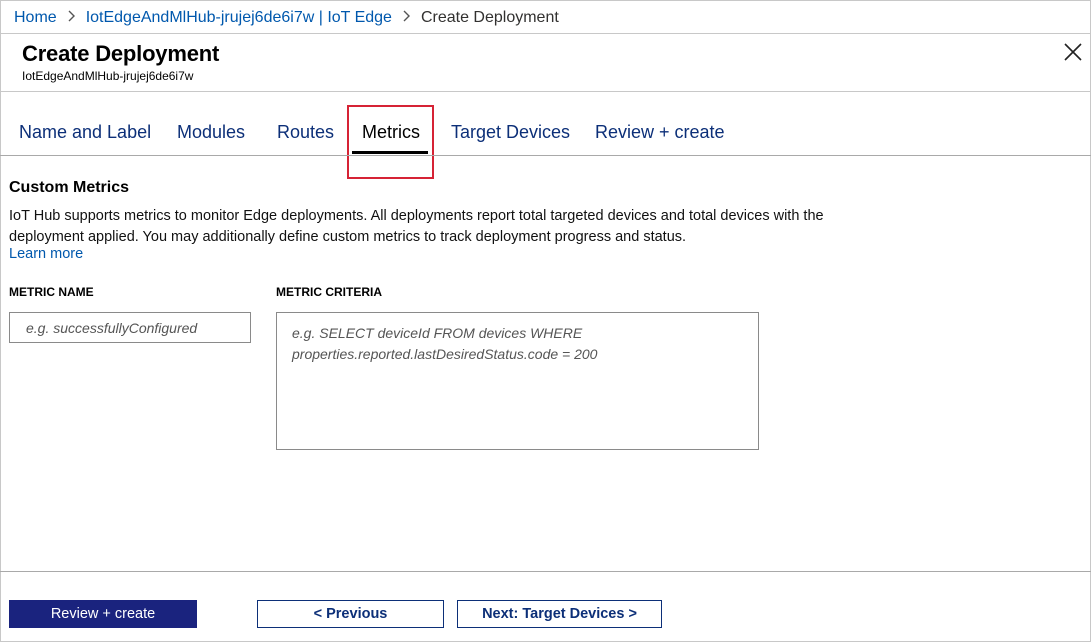 The height and width of the screenshot is (642, 1091). I want to click on previous-button: < Previous, so click(350, 614).